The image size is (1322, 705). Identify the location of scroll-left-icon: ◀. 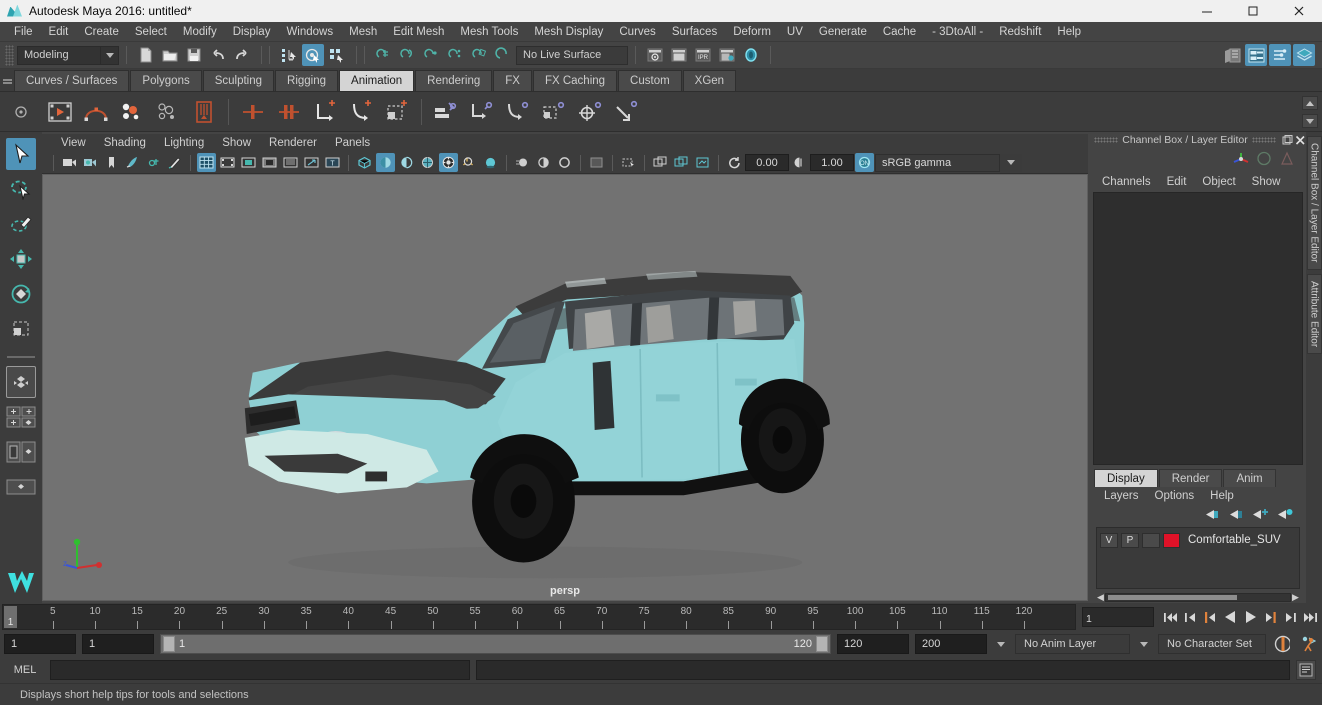
(1100, 597).